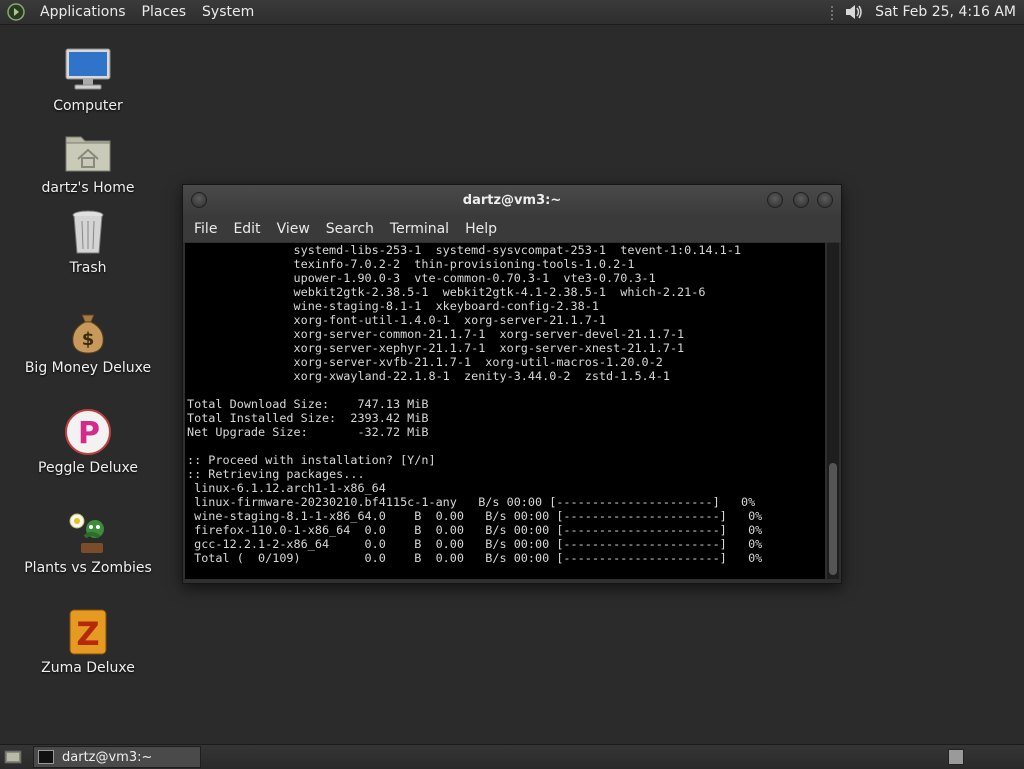  Describe the element at coordinates (833, 411) in the screenshot. I see `terminal-scrollbar` at that location.